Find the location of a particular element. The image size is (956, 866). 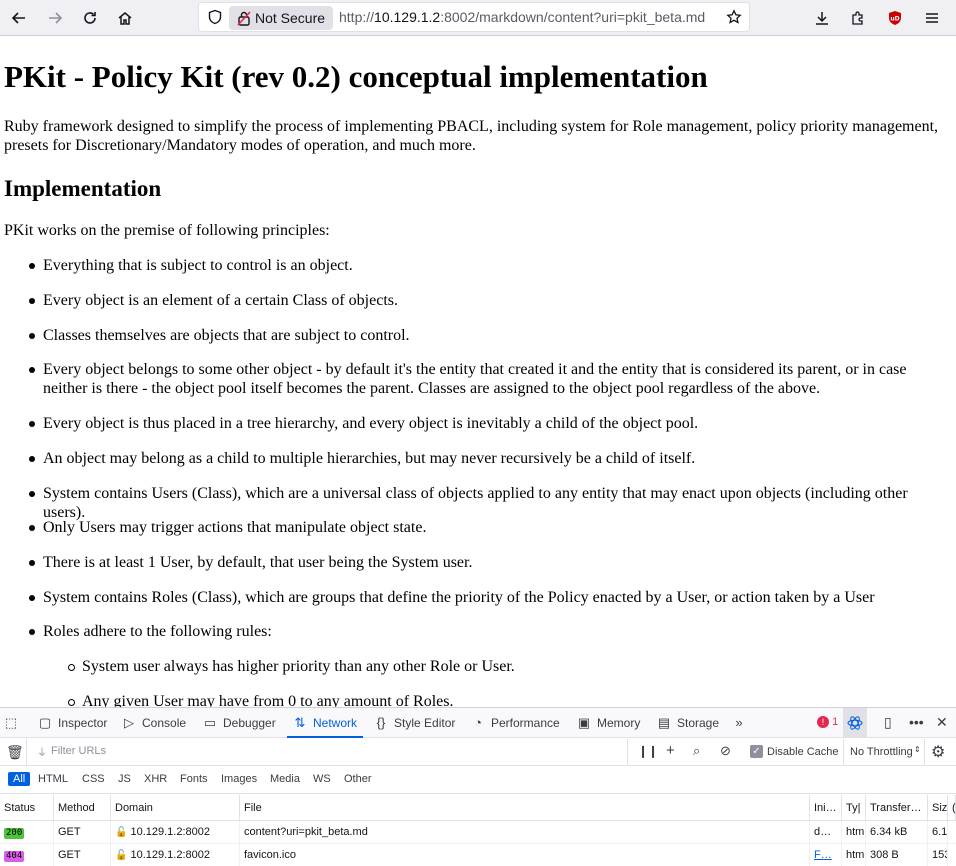

memory-icon: ▣ is located at coordinates (584, 722).